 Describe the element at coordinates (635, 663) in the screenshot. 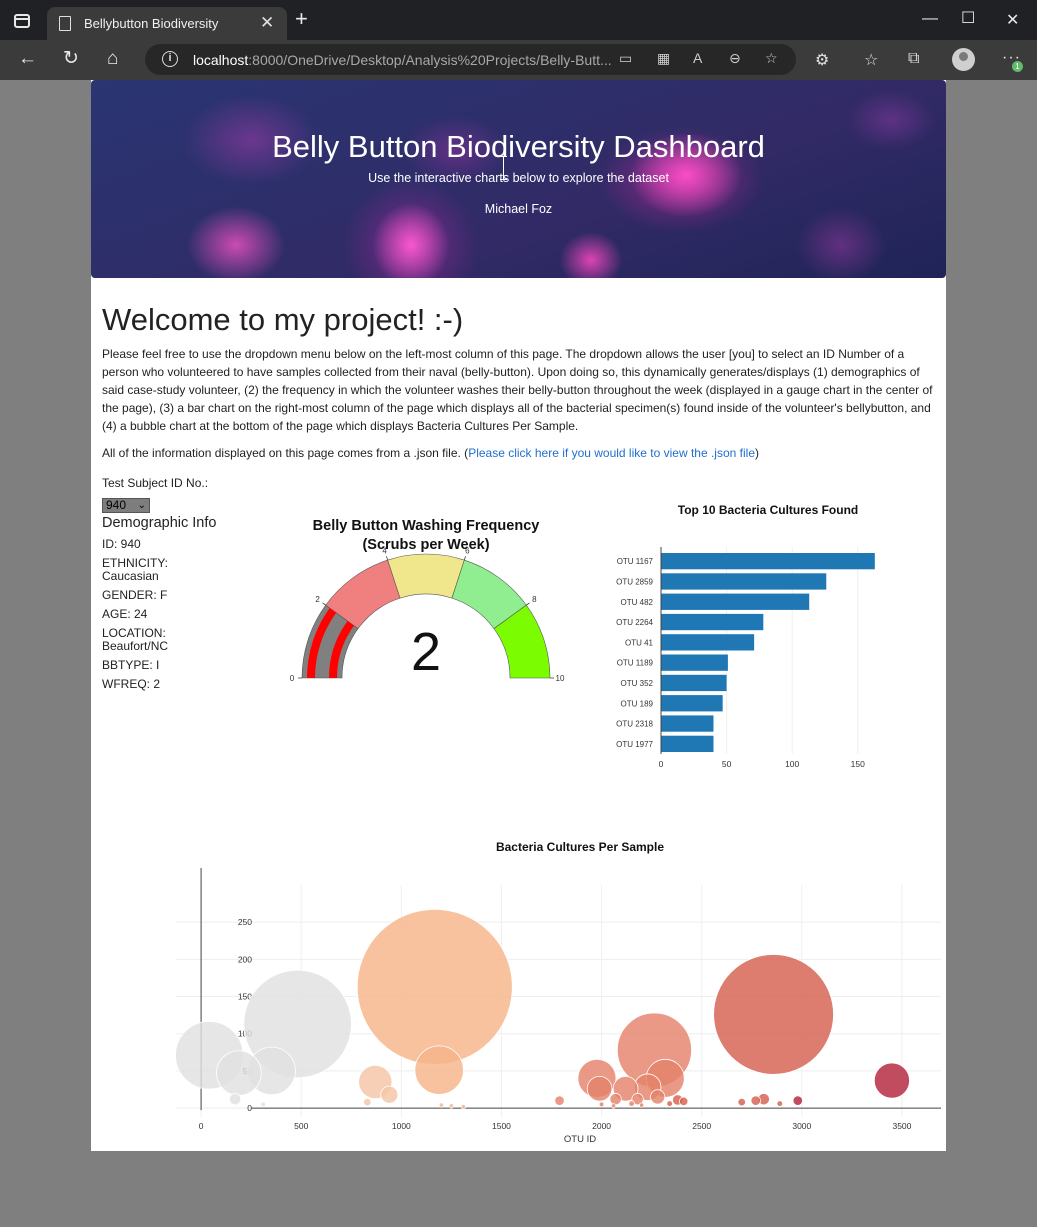

I see `bar-category-label: OTU 1189` at that location.